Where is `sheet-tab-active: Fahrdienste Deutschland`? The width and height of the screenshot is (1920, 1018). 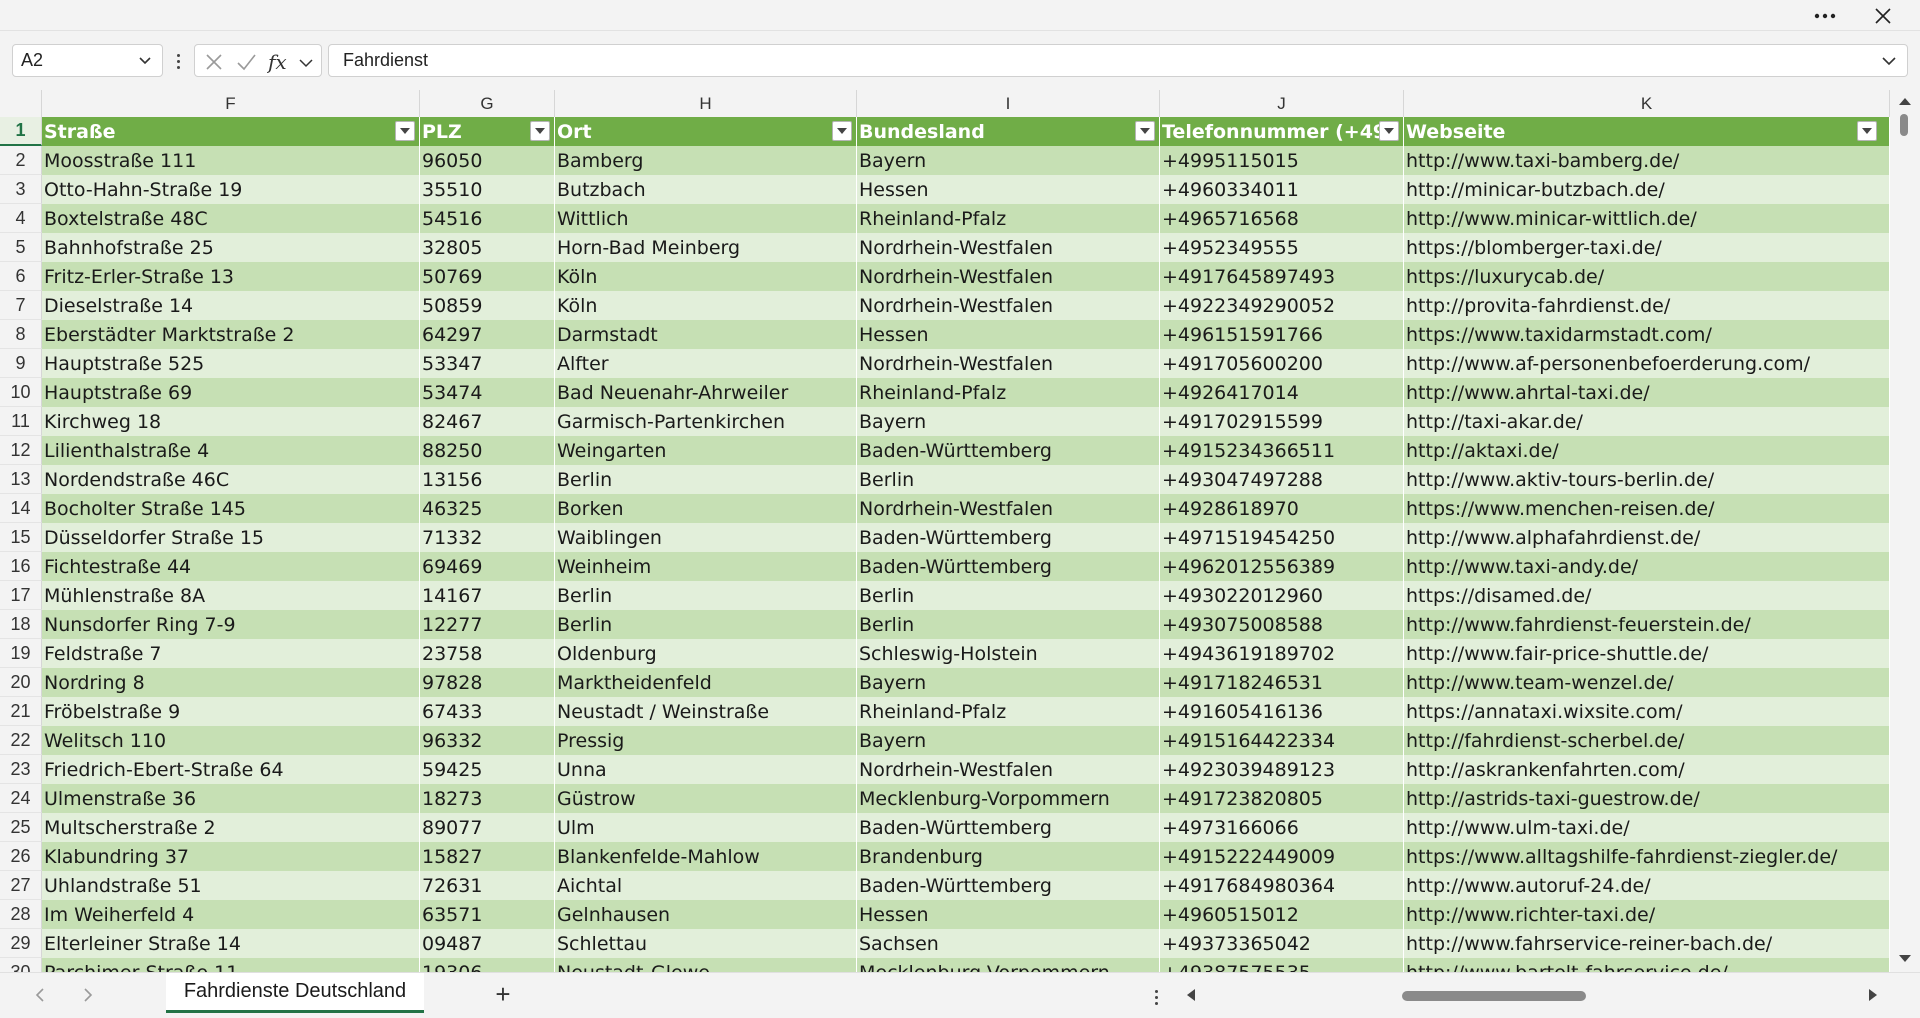 sheet-tab-active: Fahrdienste Deutschland is located at coordinates (295, 993).